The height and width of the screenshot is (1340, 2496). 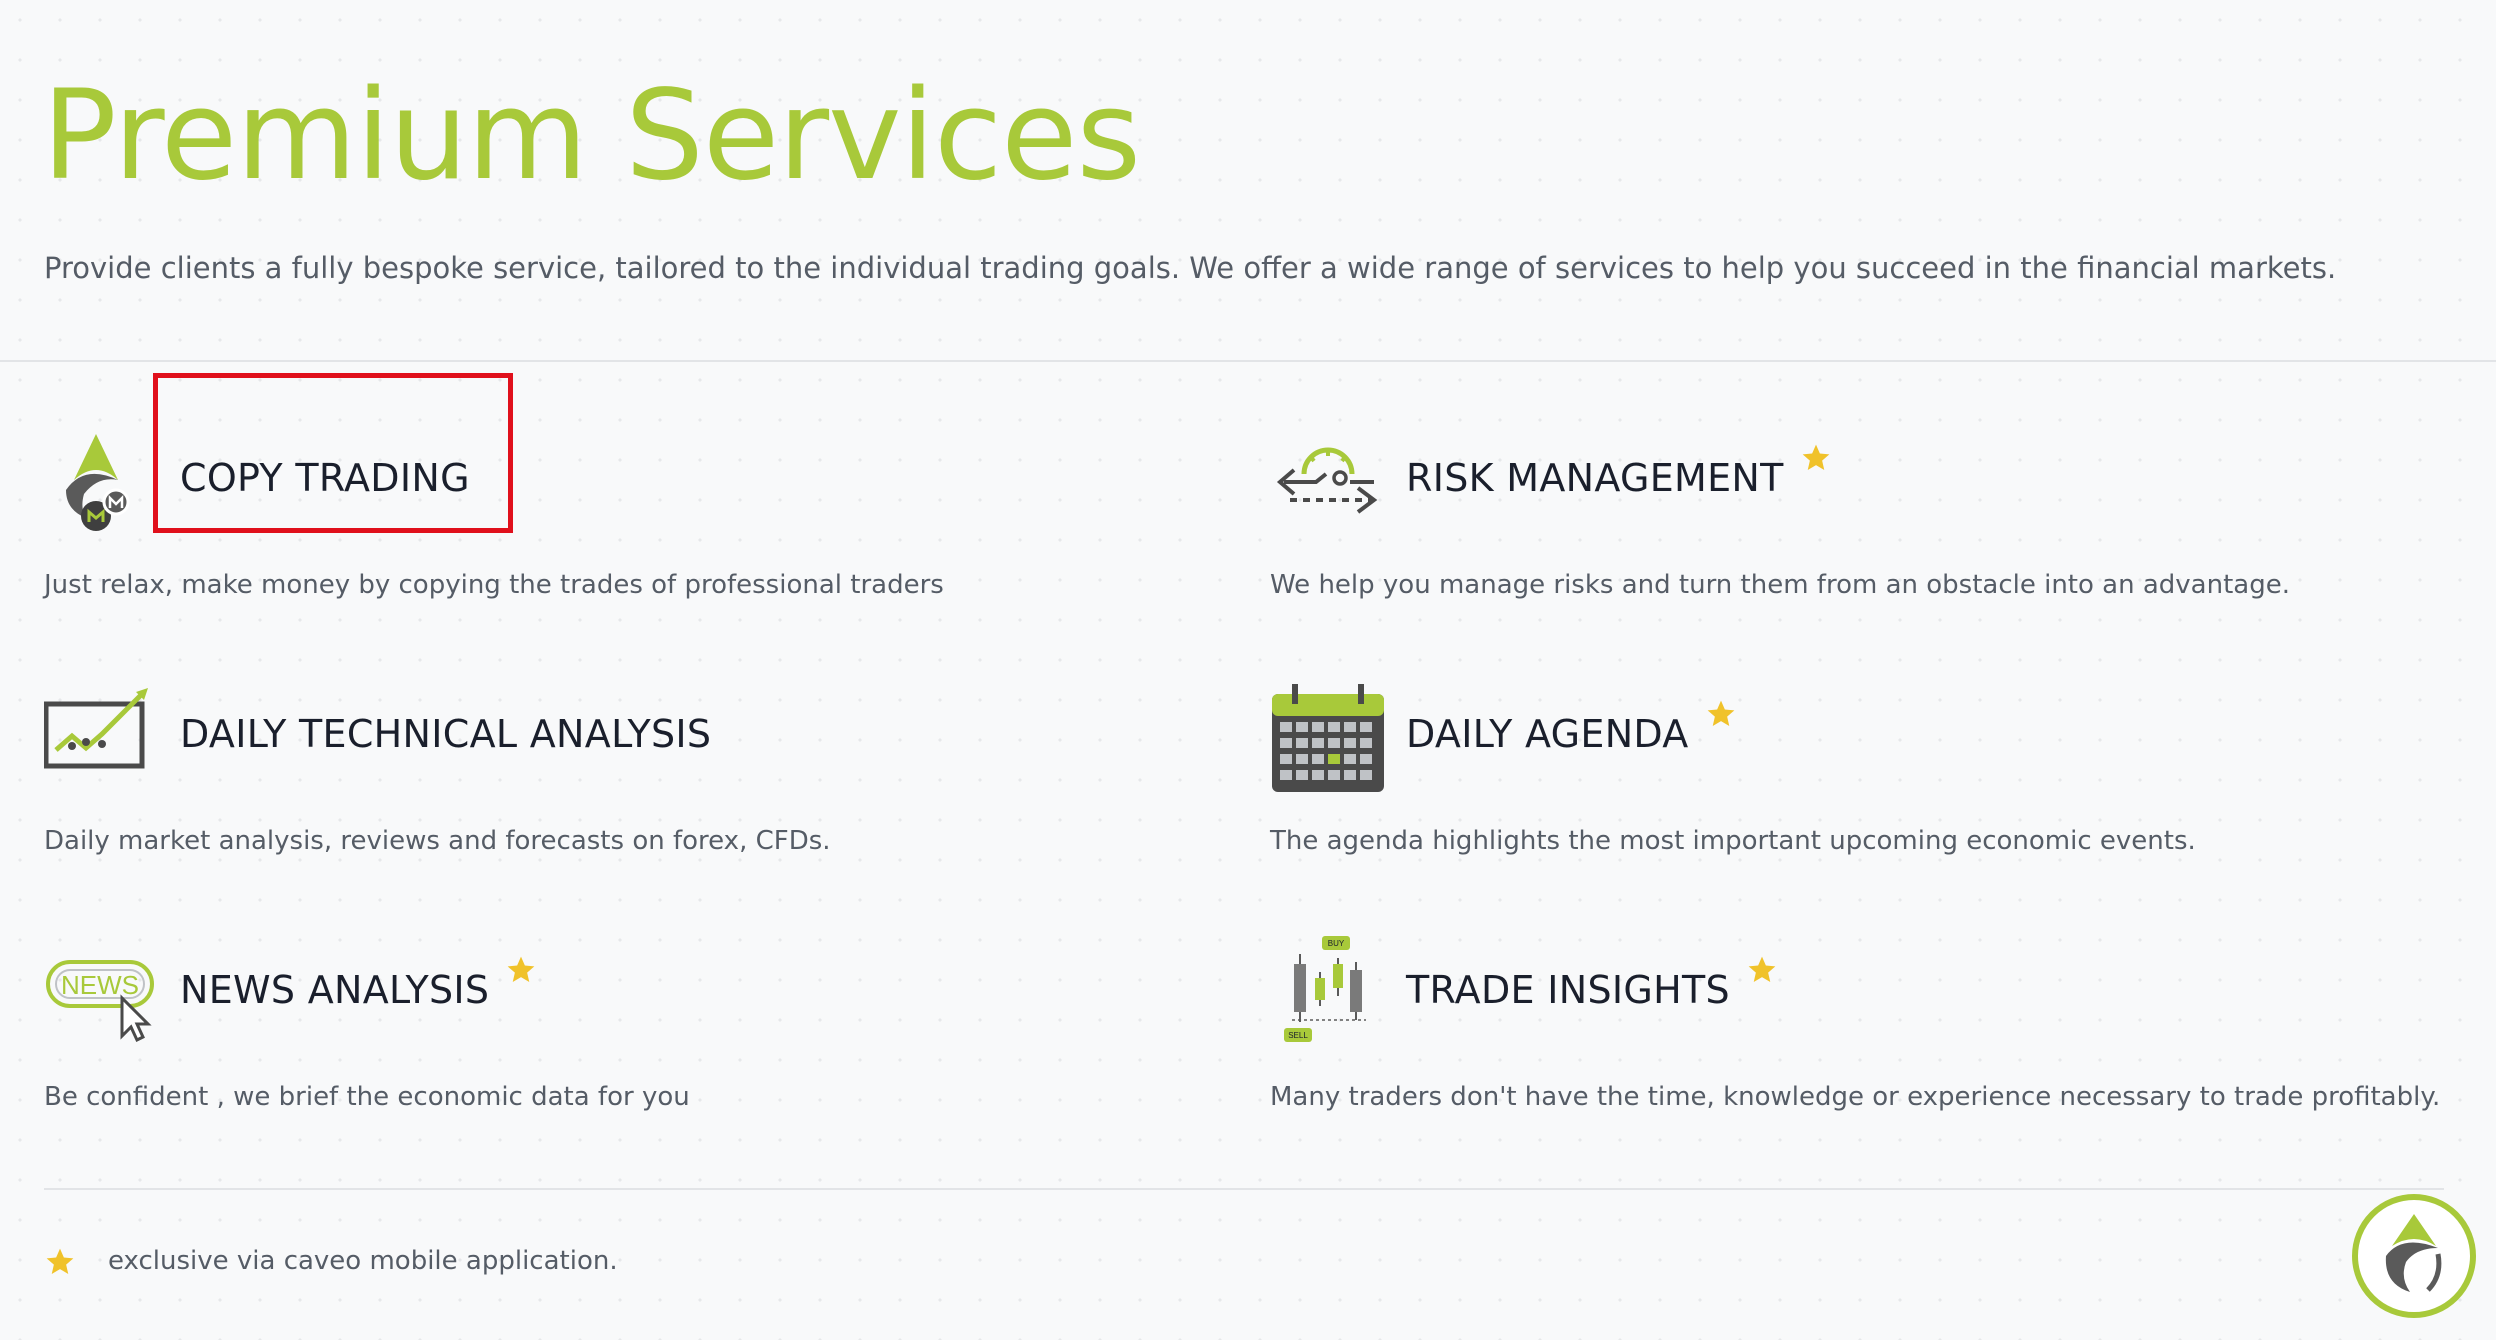 What do you see at coordinates (446, 734) in the screenshot?
I see `service-title: DAILY TECHNICAL ANALYSIS` at bounding box center [446, 734].